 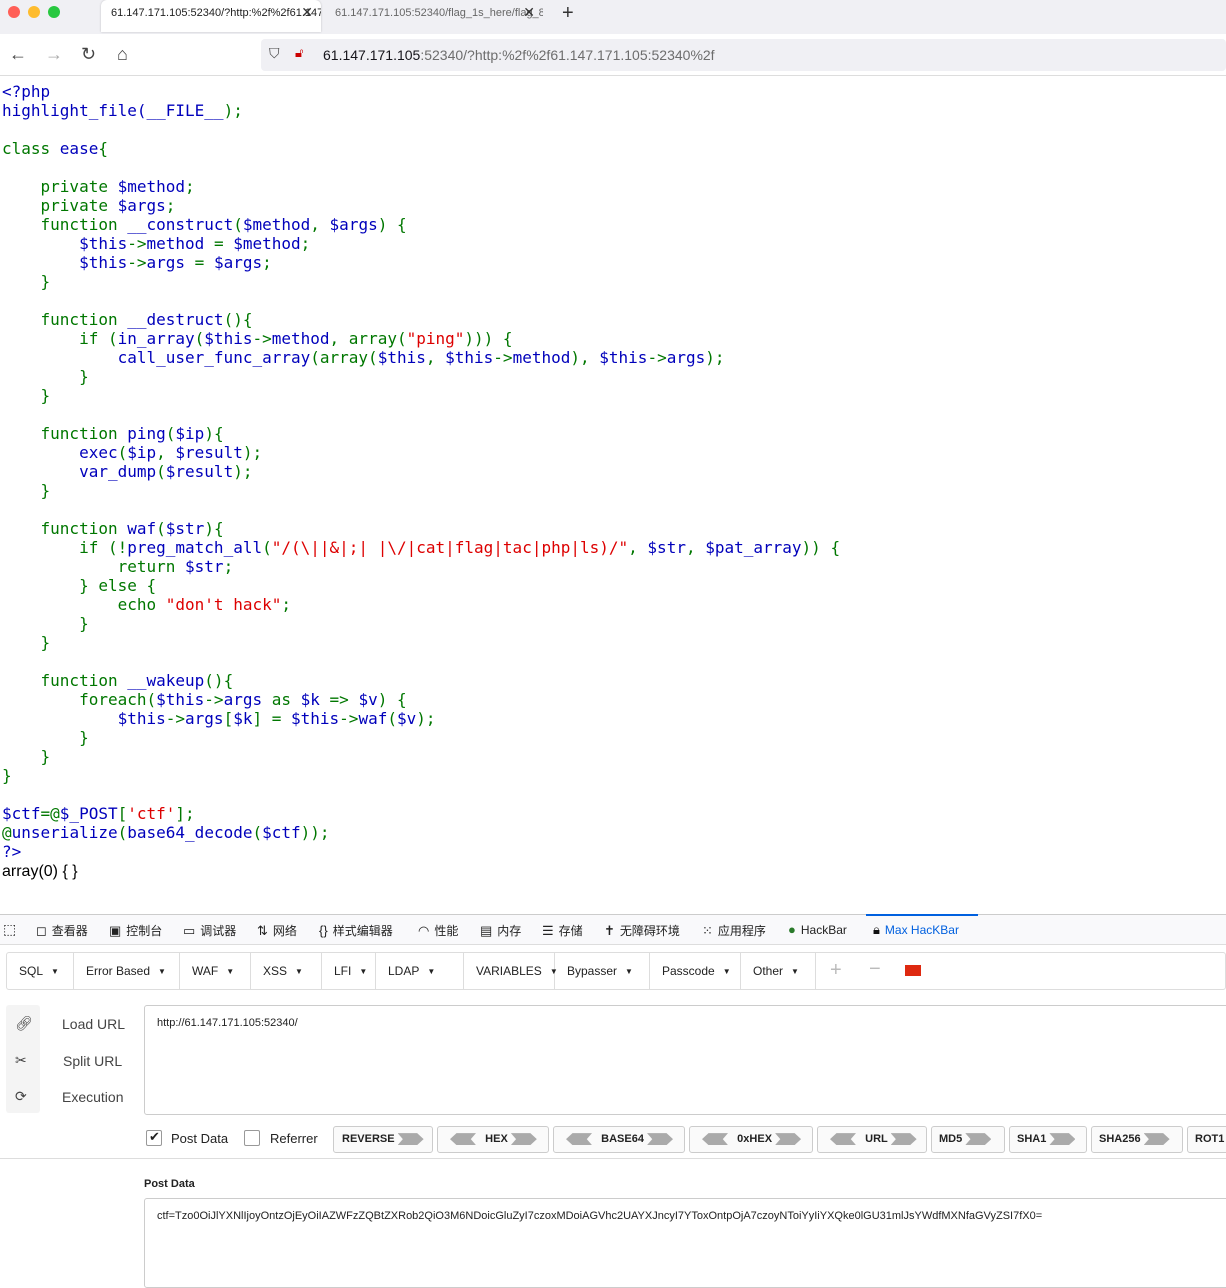 I want to click on minimize-window-icon, so click(x=34, y=12).